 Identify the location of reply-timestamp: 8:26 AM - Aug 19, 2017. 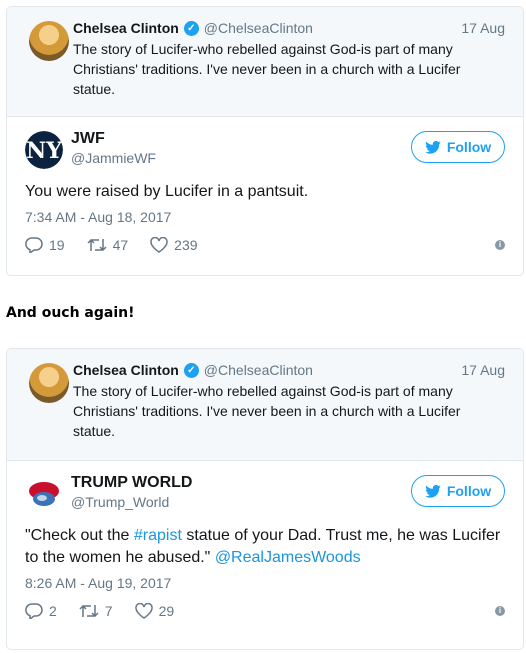
(265, 583).